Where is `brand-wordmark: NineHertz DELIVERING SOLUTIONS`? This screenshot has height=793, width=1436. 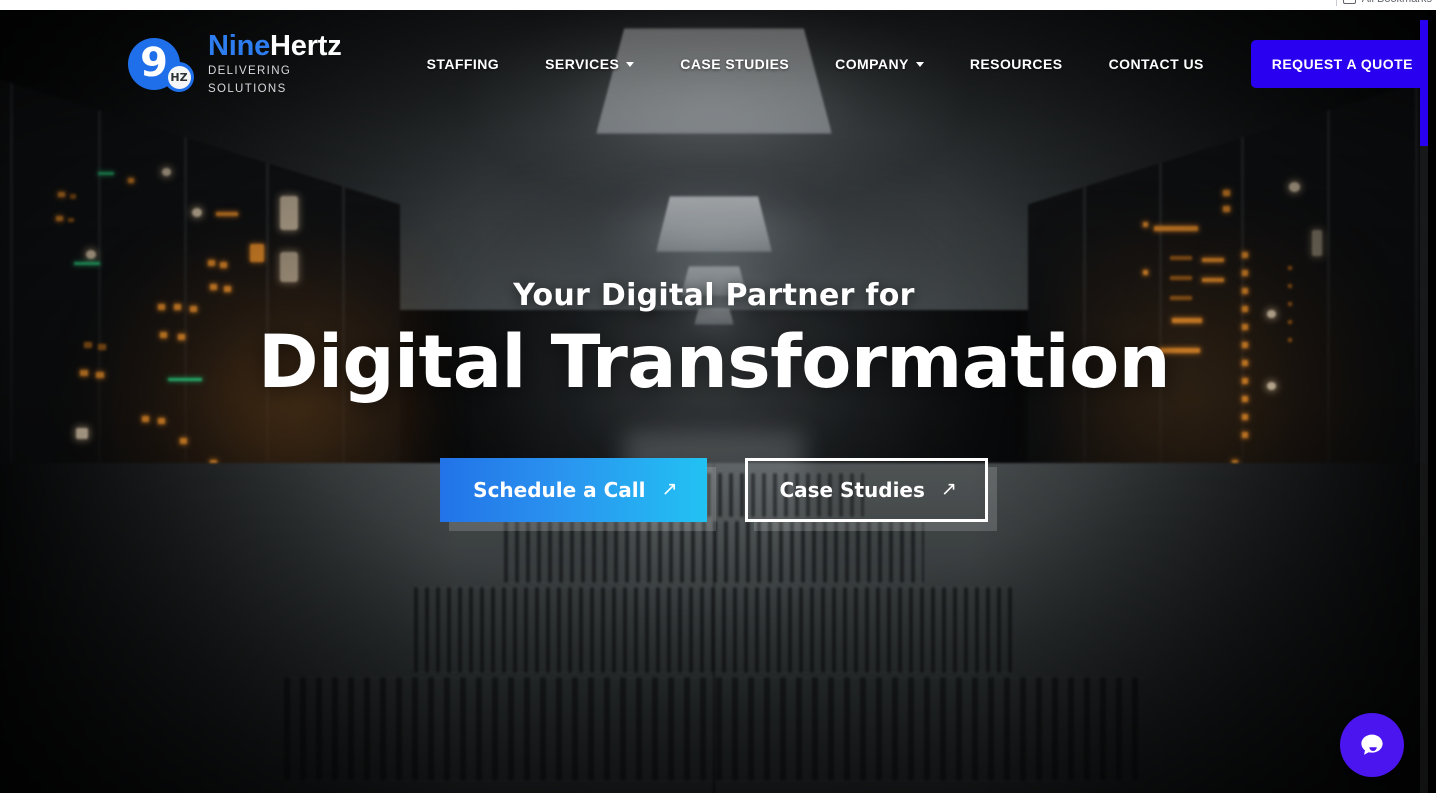 brand-wordmark: NineHertz DELIVERING SOLUTIONS is located at coordinates (275, 63).